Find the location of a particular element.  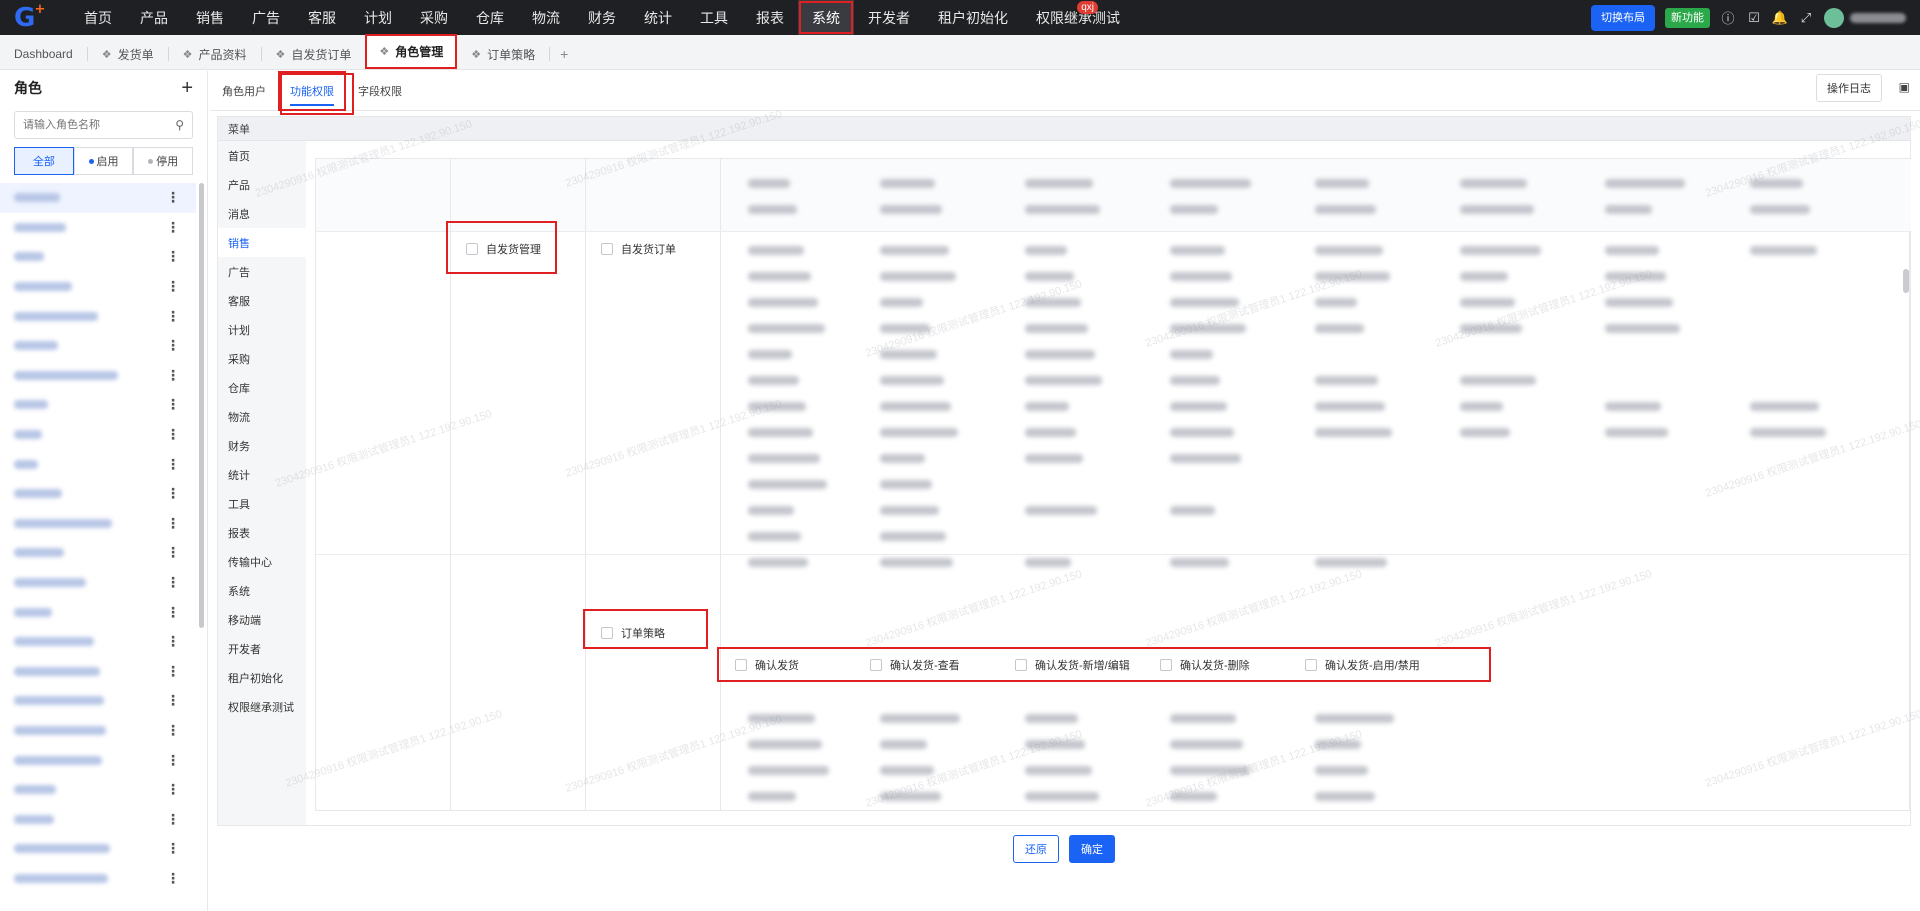

menu-item-transfer-center: 传输中心 is located at coordinates (262, 561).